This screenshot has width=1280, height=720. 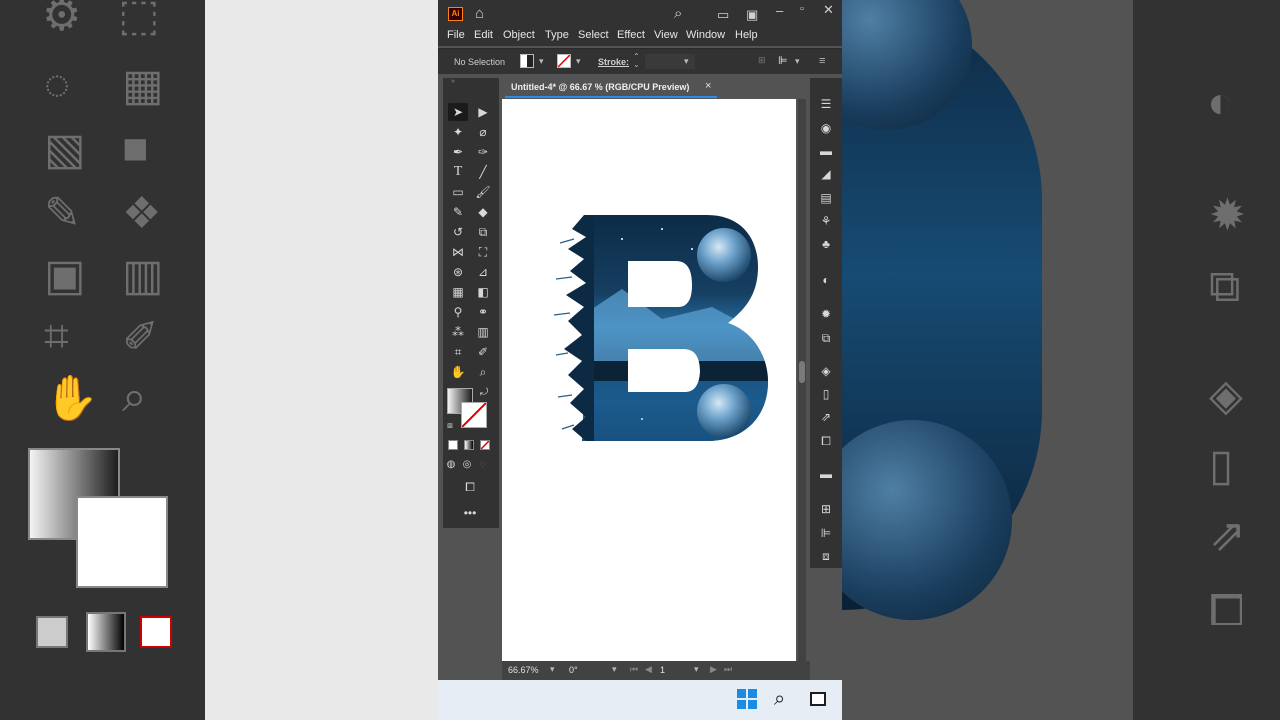 I want to click on color-mode-button, so click(x=453, y=445).